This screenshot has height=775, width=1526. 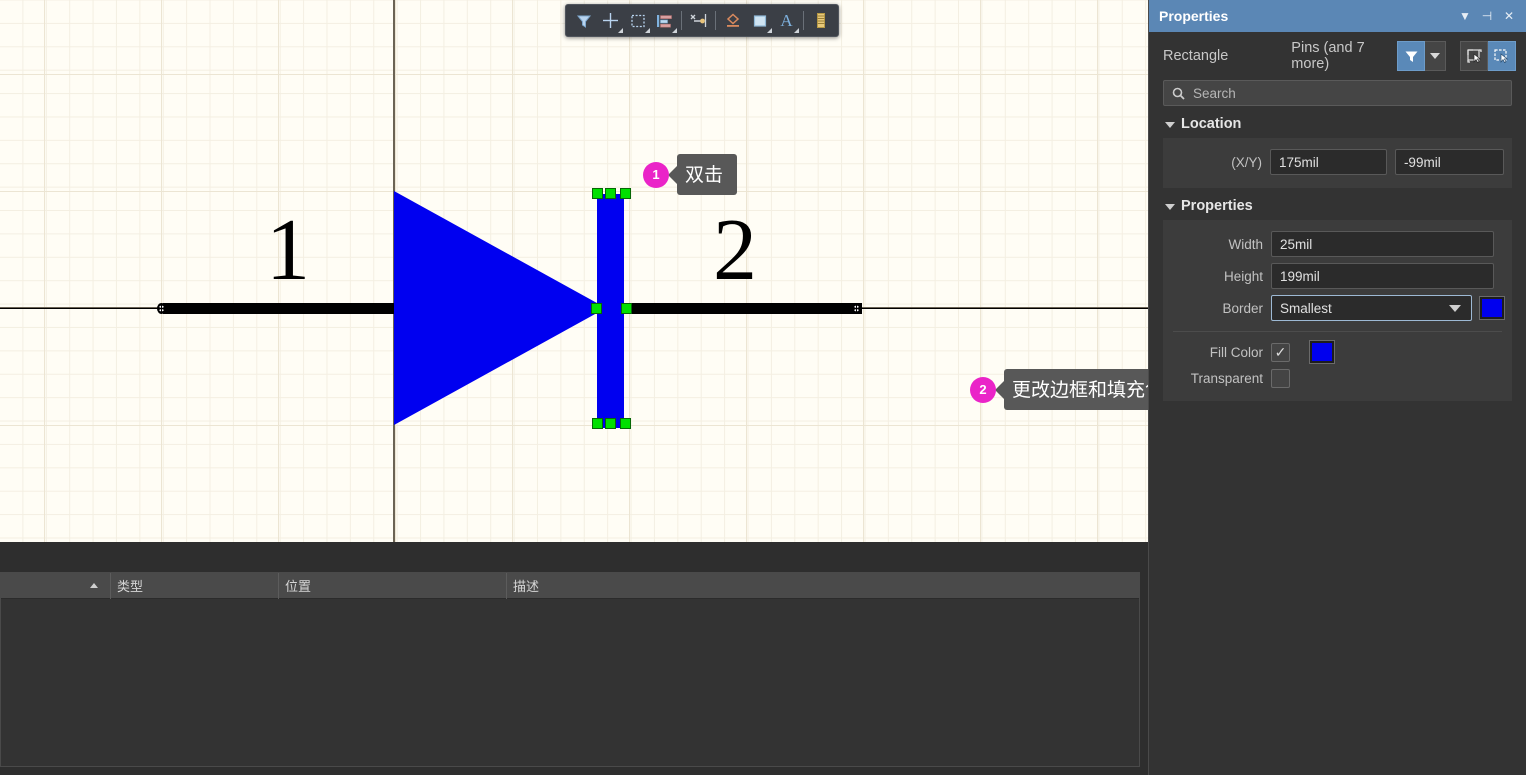 What do you see at coordinates (1337, 122) in the screenshot?
I see `section-header-location: Location` at bounding box center [1337, 122].